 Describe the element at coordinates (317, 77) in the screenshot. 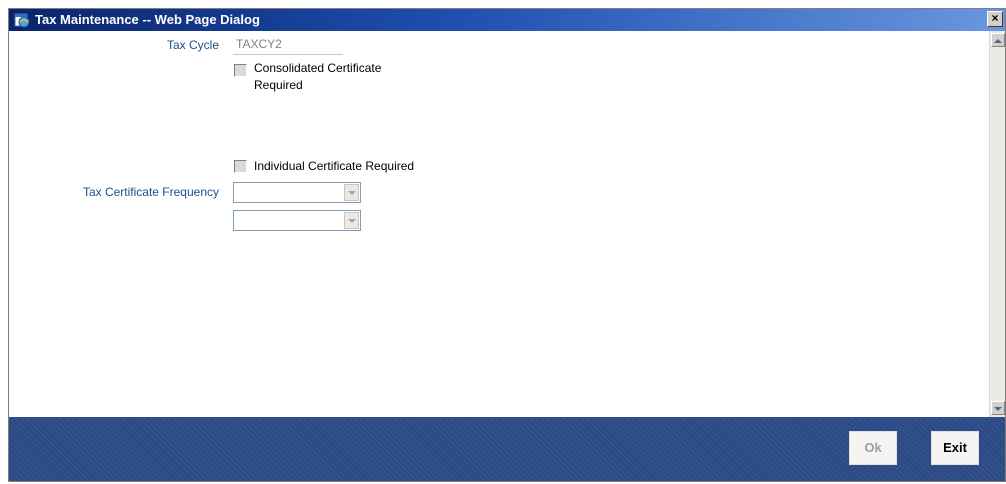

I see `consolidated-certificate-label: Consolidated Certificate Required` at that location.